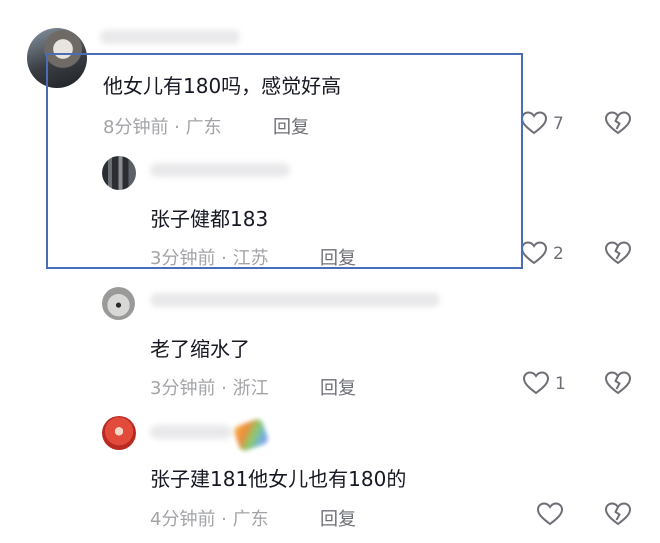  Describe the element at coordinates (560, 384) in the screenshot. I see `like-count: 1` at that location.